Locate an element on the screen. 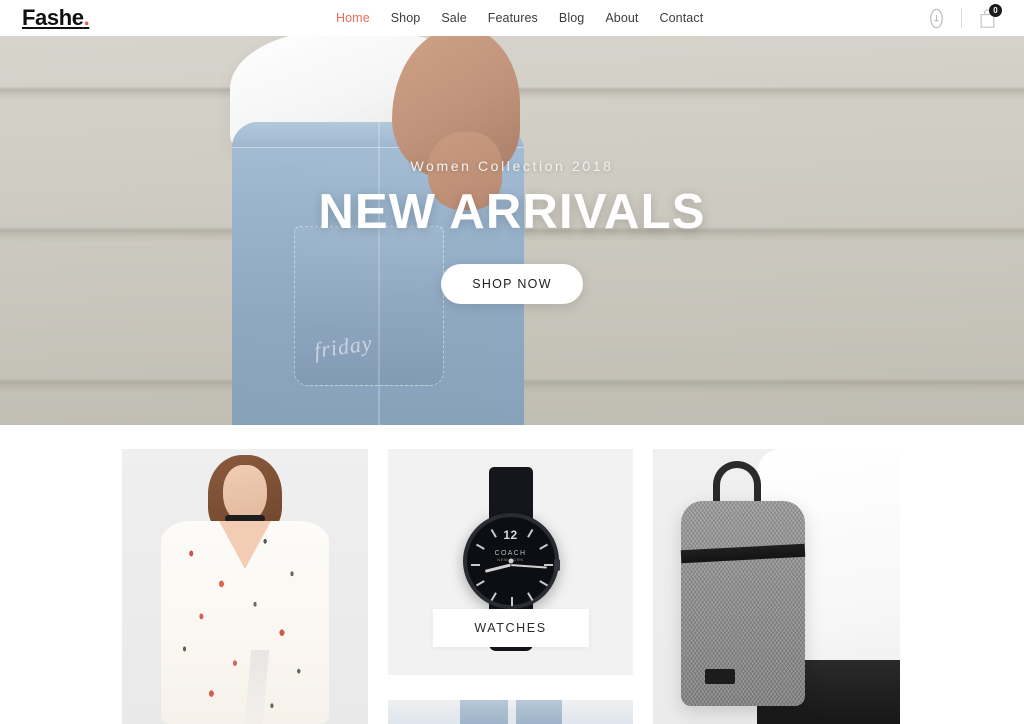 This screenshot has width=1024, height=724. header-tools: 0 is located at coordinates (961, 18).